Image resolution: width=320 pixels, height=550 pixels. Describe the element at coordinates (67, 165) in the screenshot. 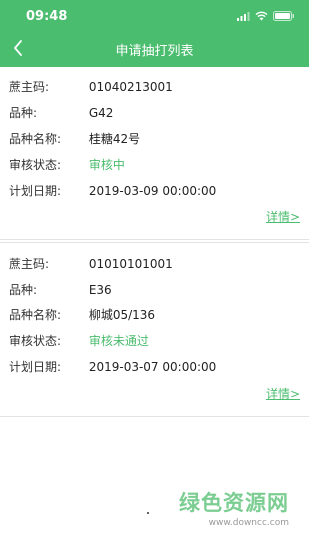

I see `audit-status-row: 审核状态: 审核中` at that location.